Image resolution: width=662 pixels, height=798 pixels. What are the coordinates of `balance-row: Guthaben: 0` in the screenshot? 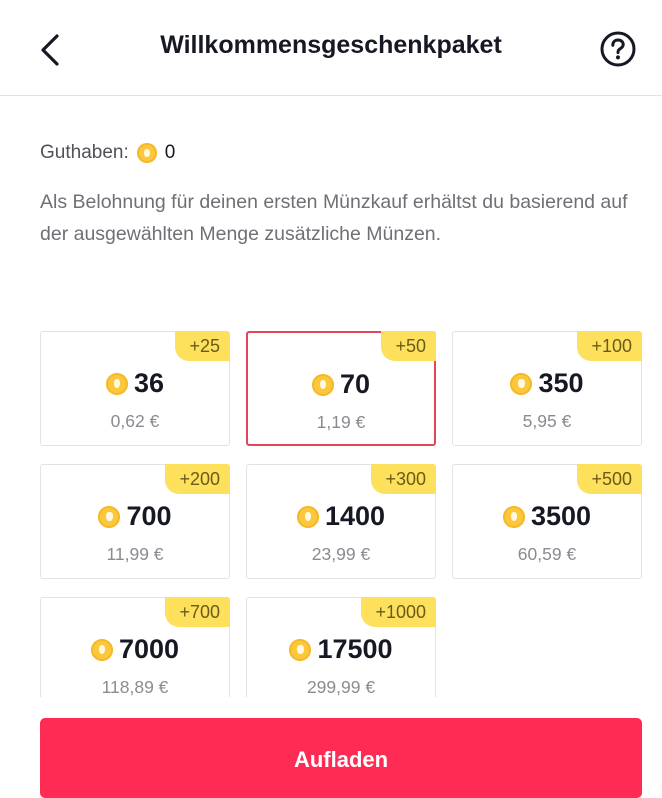 It's located at (107, 153).